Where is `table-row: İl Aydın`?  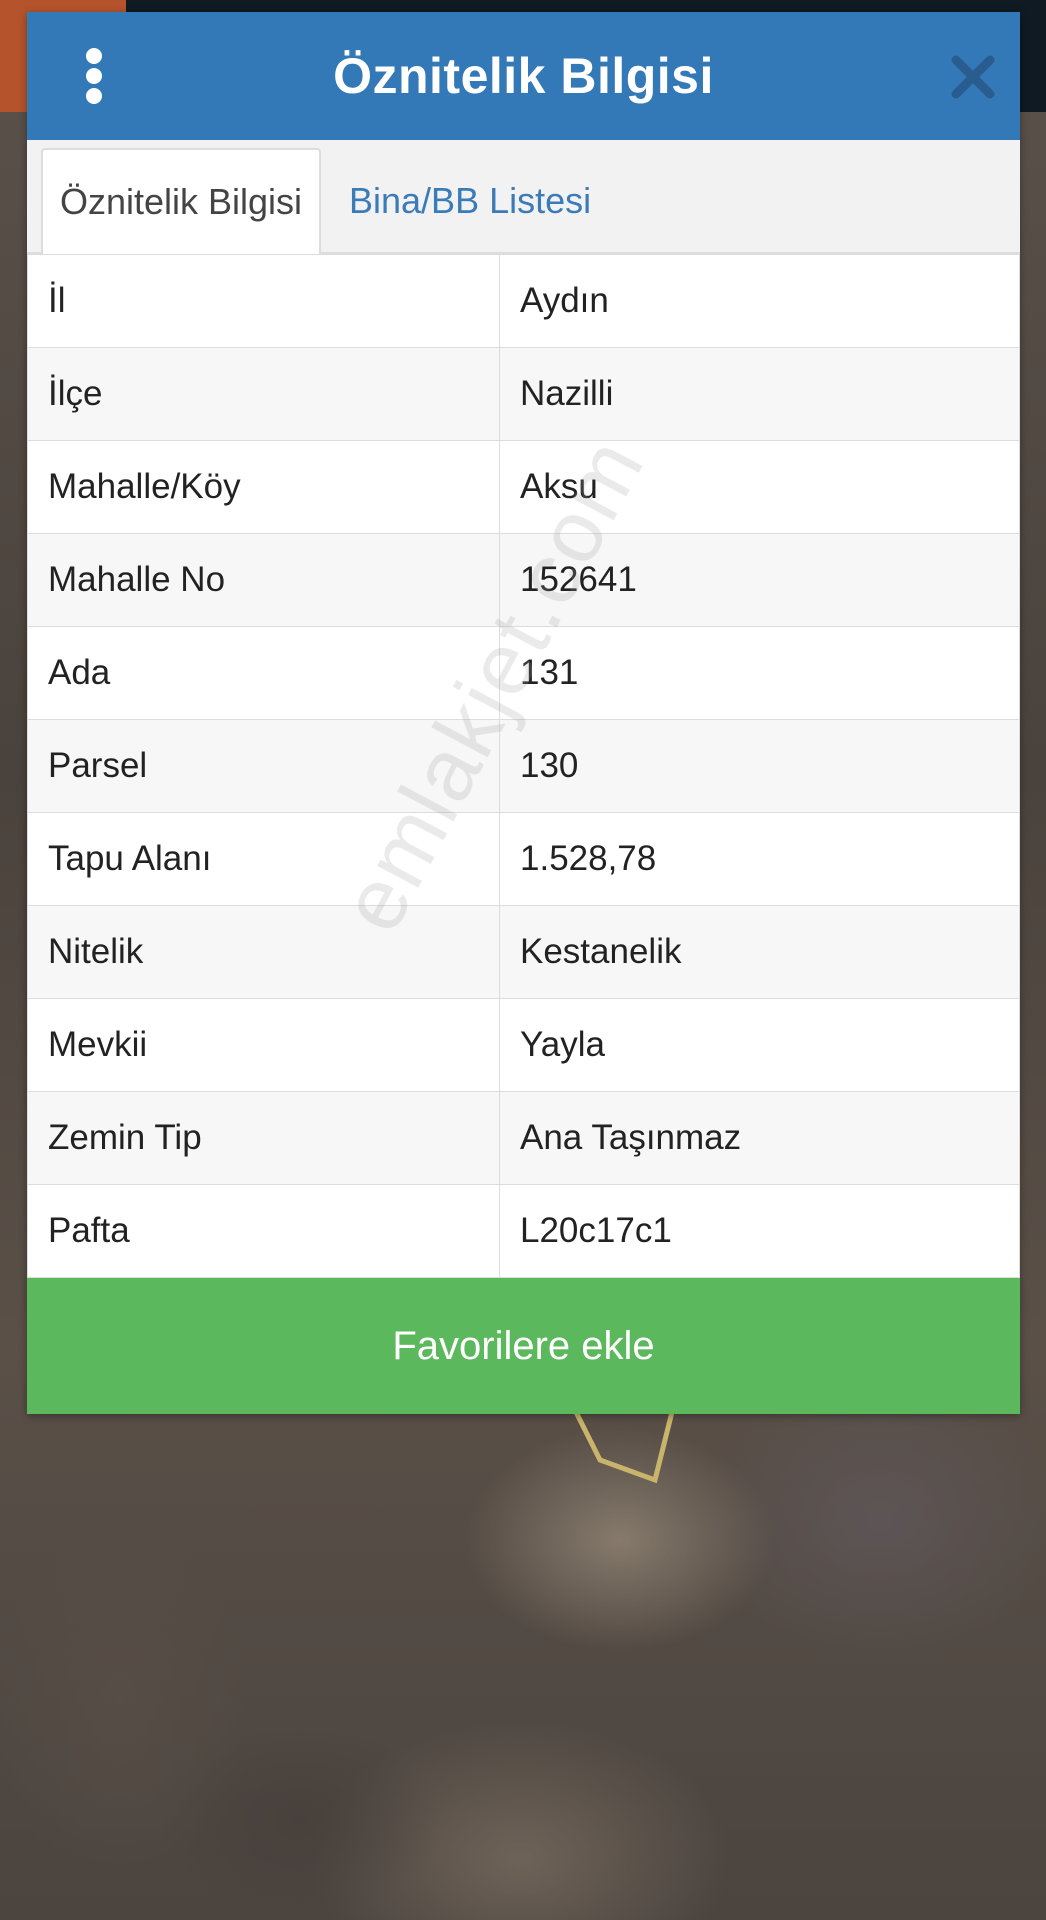 table-row: İl Aydın is located at coordinates (523, 301).